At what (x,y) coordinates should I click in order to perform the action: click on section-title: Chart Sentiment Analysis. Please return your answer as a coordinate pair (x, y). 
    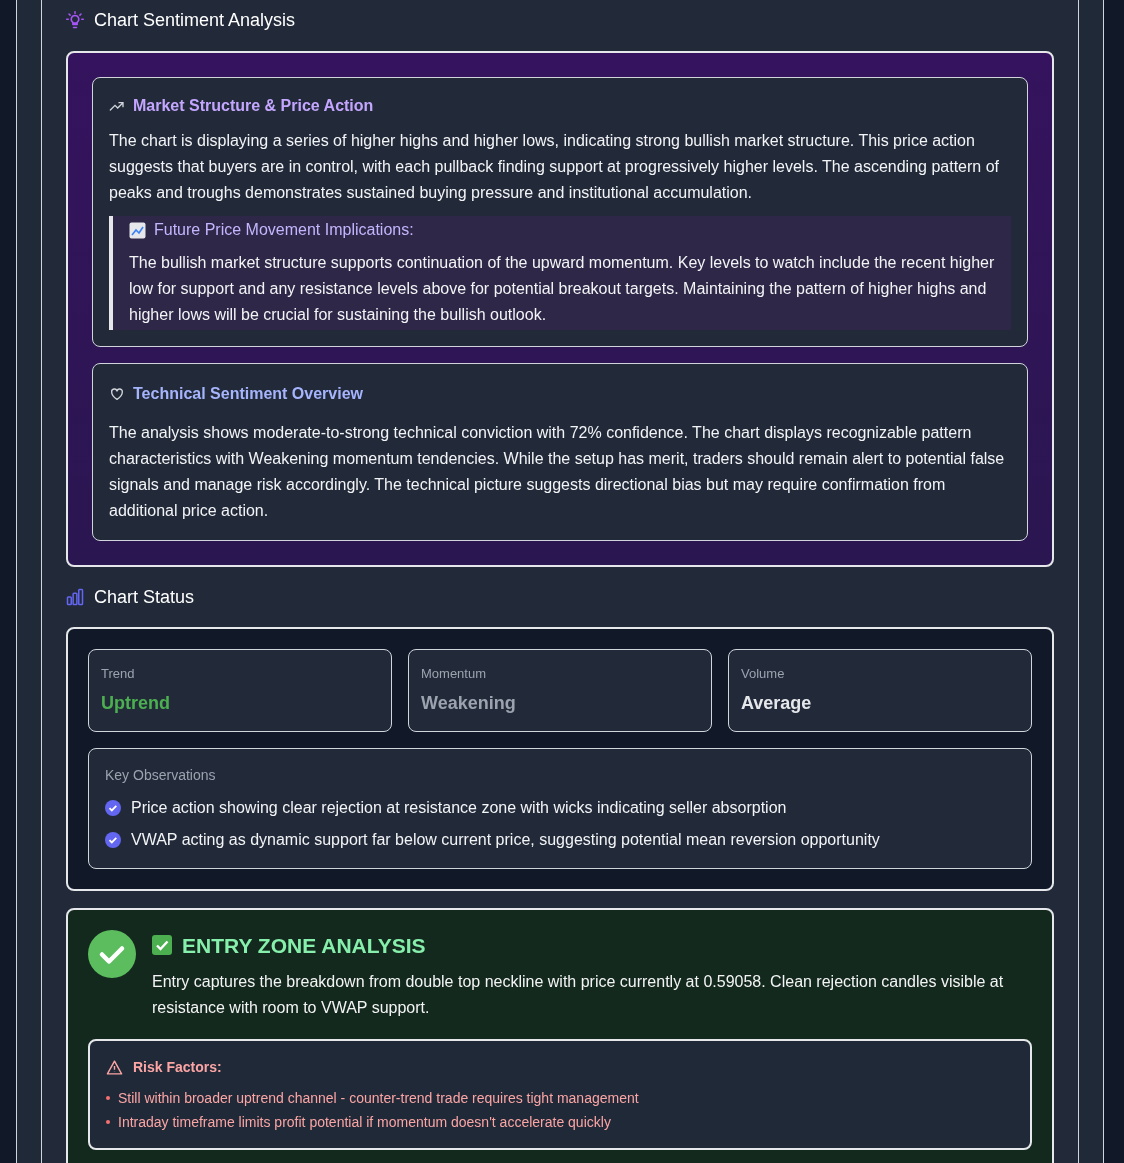
    Looking at the image, I should click on (195, 20).